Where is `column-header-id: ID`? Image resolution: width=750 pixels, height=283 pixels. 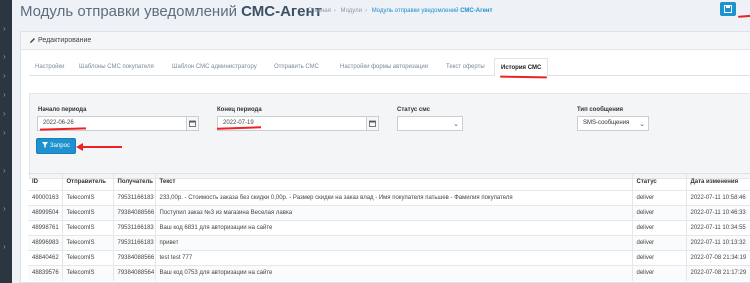 column-header-id: ID is located at coordinates (45, 182).